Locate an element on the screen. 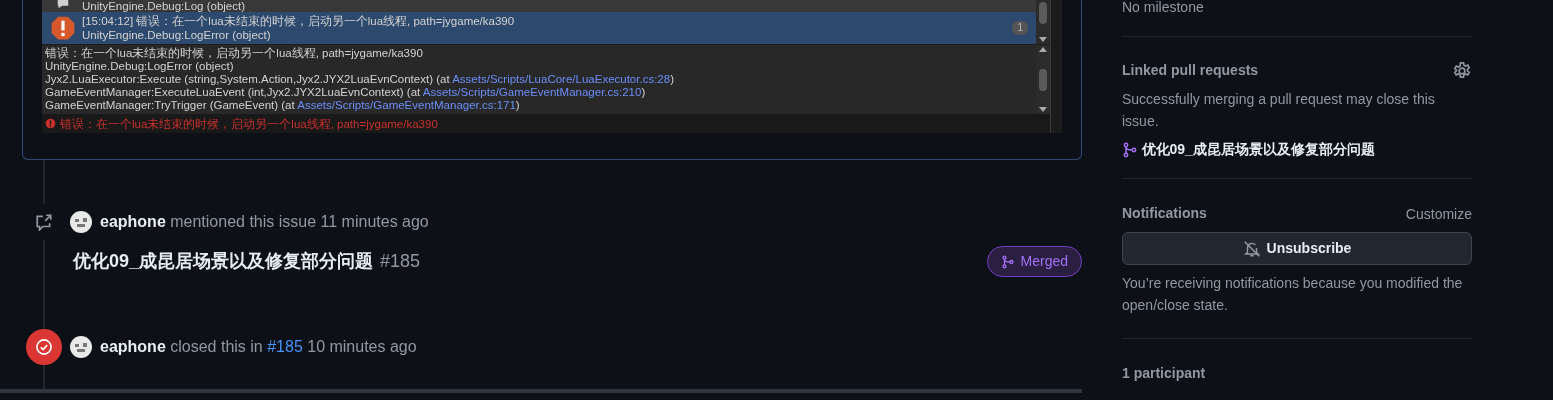  pull-request-title: 优化09_成昆居场景以及修复部分问题 is located at coordinates (223, 261).